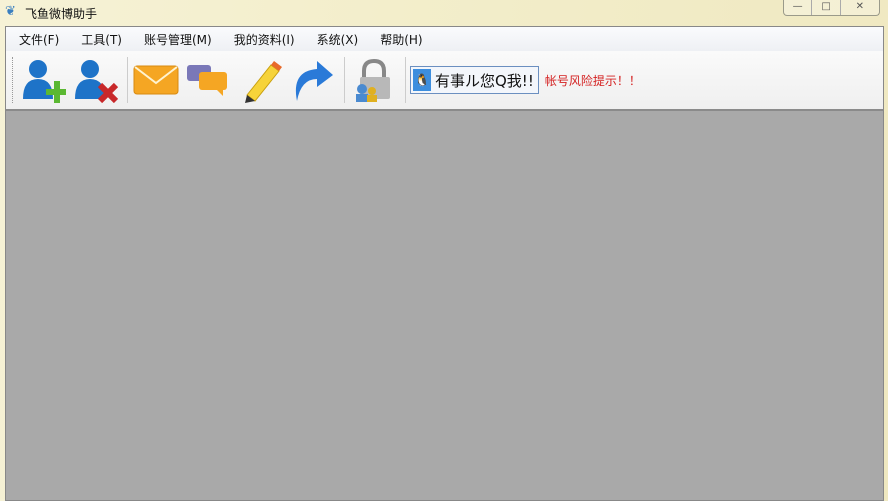 Image resolution: width=888 pixels, height=501 pixels. I want to click on minimize-button: —, so click(798, 7).